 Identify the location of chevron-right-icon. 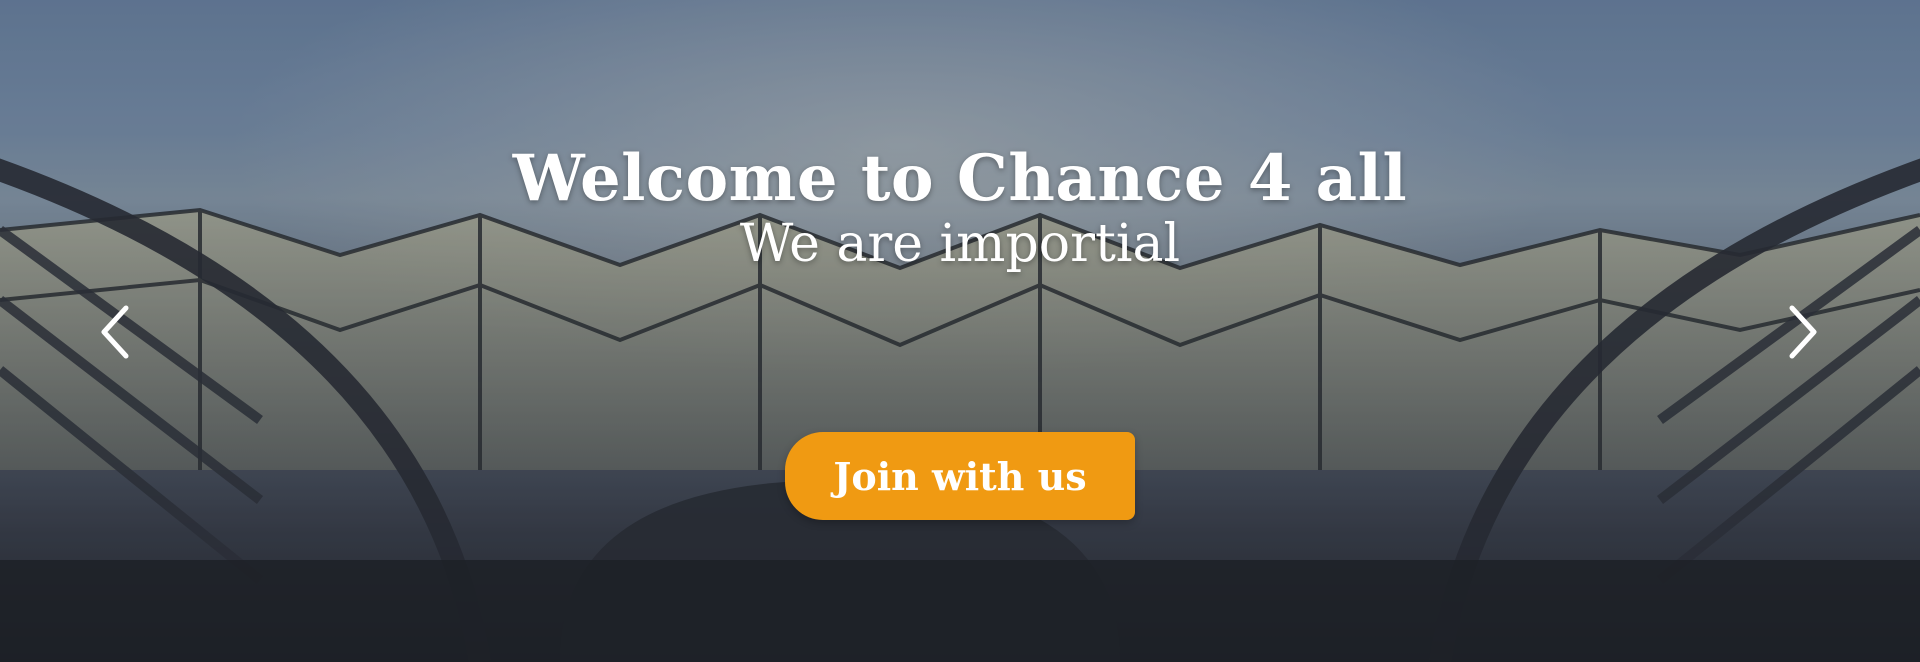
(1803, 332).